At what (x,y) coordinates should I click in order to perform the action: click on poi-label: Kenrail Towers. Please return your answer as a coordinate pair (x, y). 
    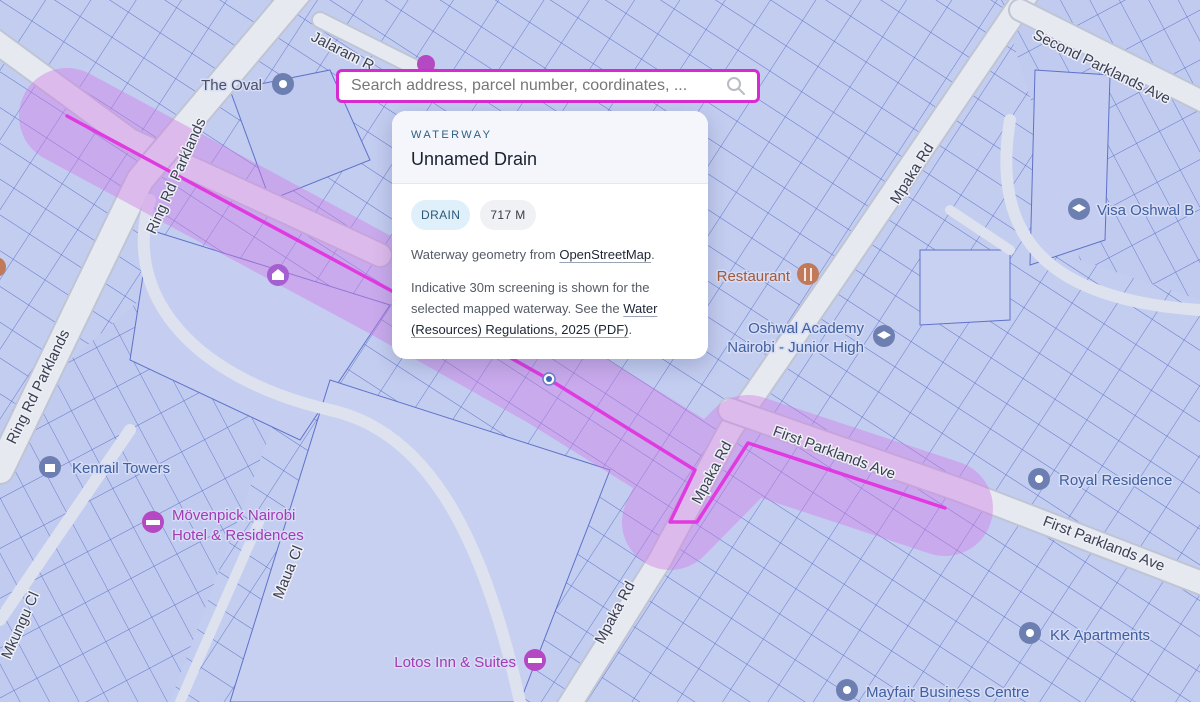
    Looking at the image, I should click on (121, 468).